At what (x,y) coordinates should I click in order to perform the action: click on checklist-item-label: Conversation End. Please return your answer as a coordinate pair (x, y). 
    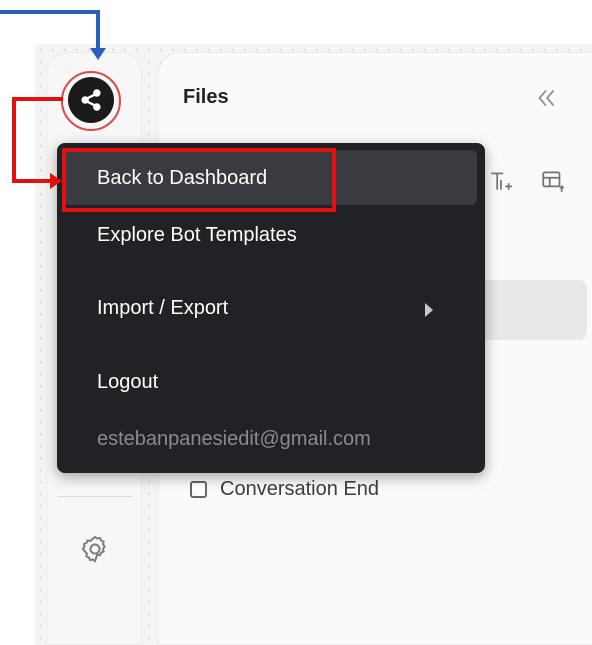
    Looking at the image, I should click on (299, 489).